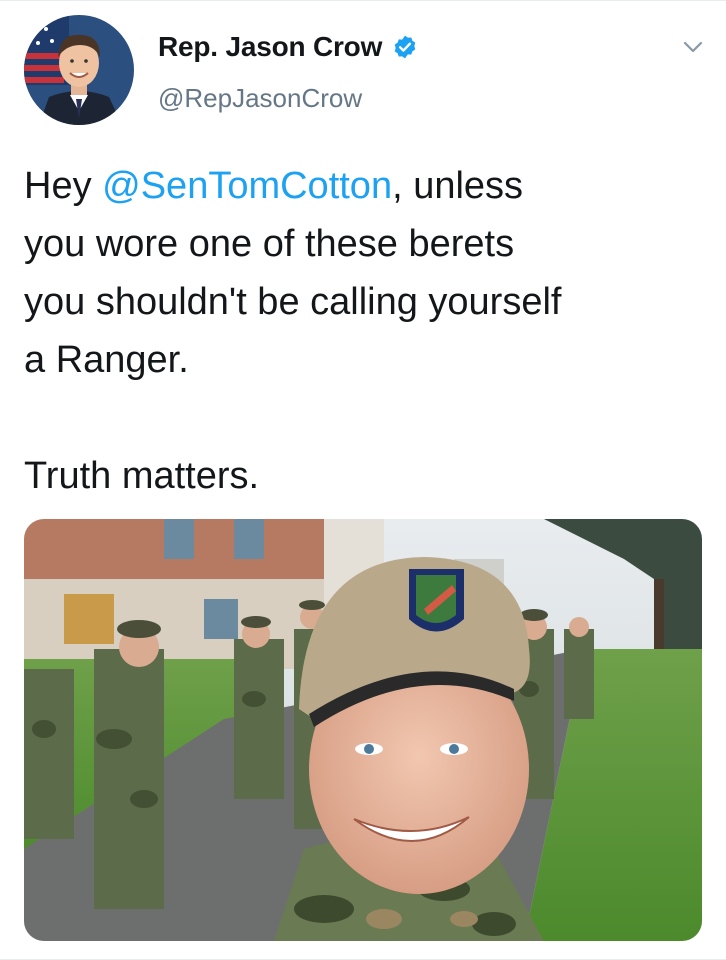 The image size is (726, 960). I want to click on avatar-photo, so click(79, 70).